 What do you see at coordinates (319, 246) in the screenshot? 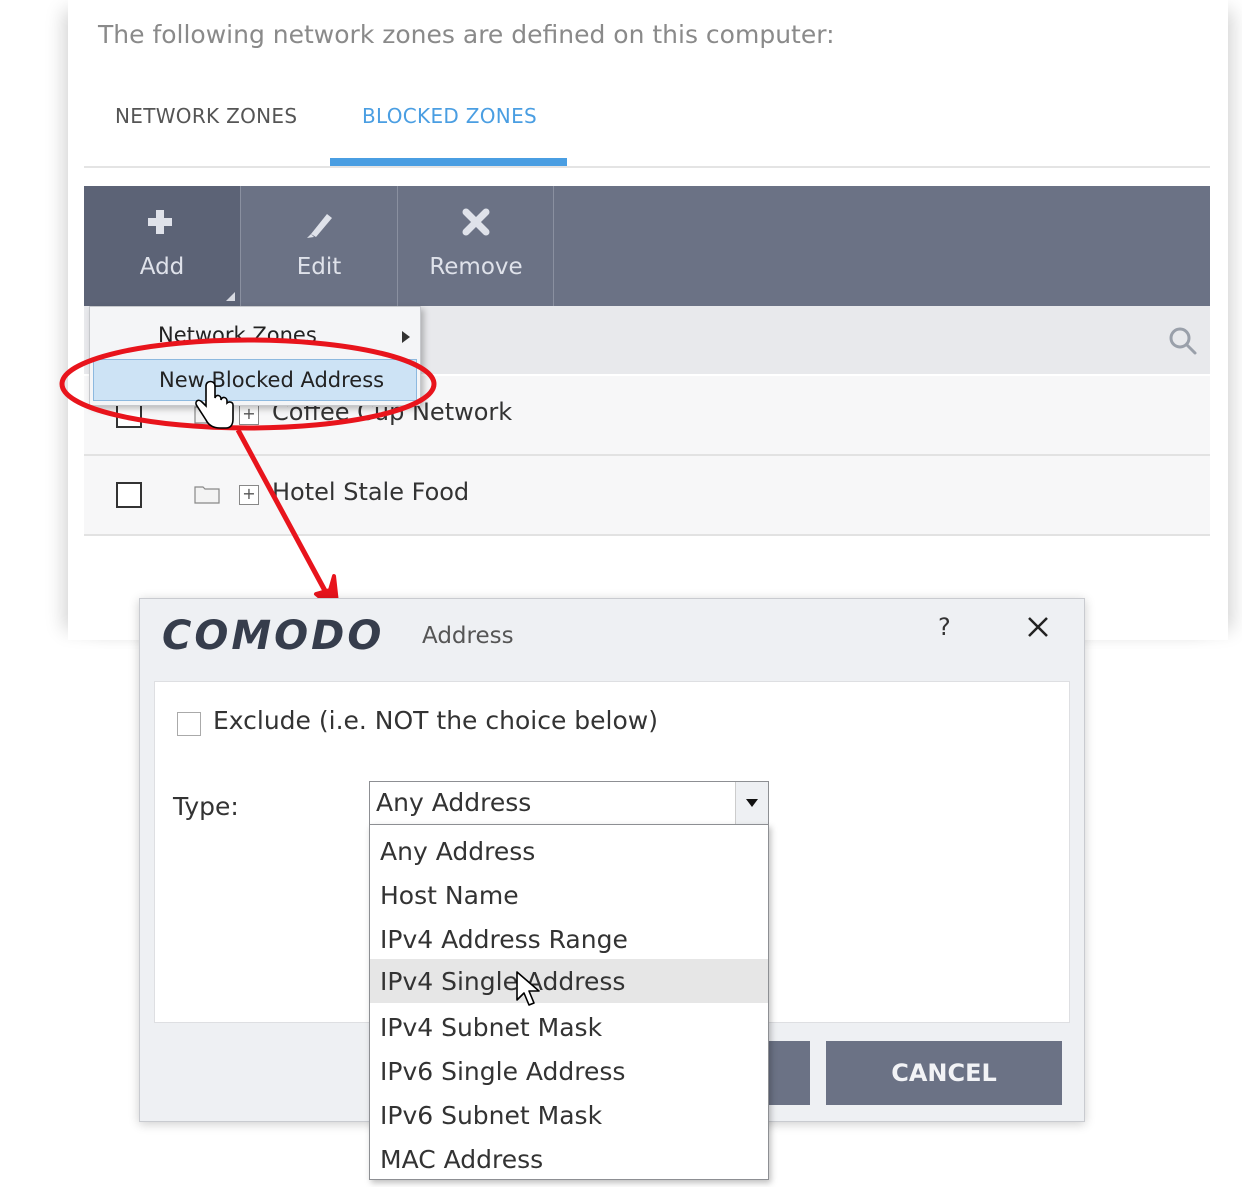
I see `edit-button: Edit` at bounding box center [319, 246].